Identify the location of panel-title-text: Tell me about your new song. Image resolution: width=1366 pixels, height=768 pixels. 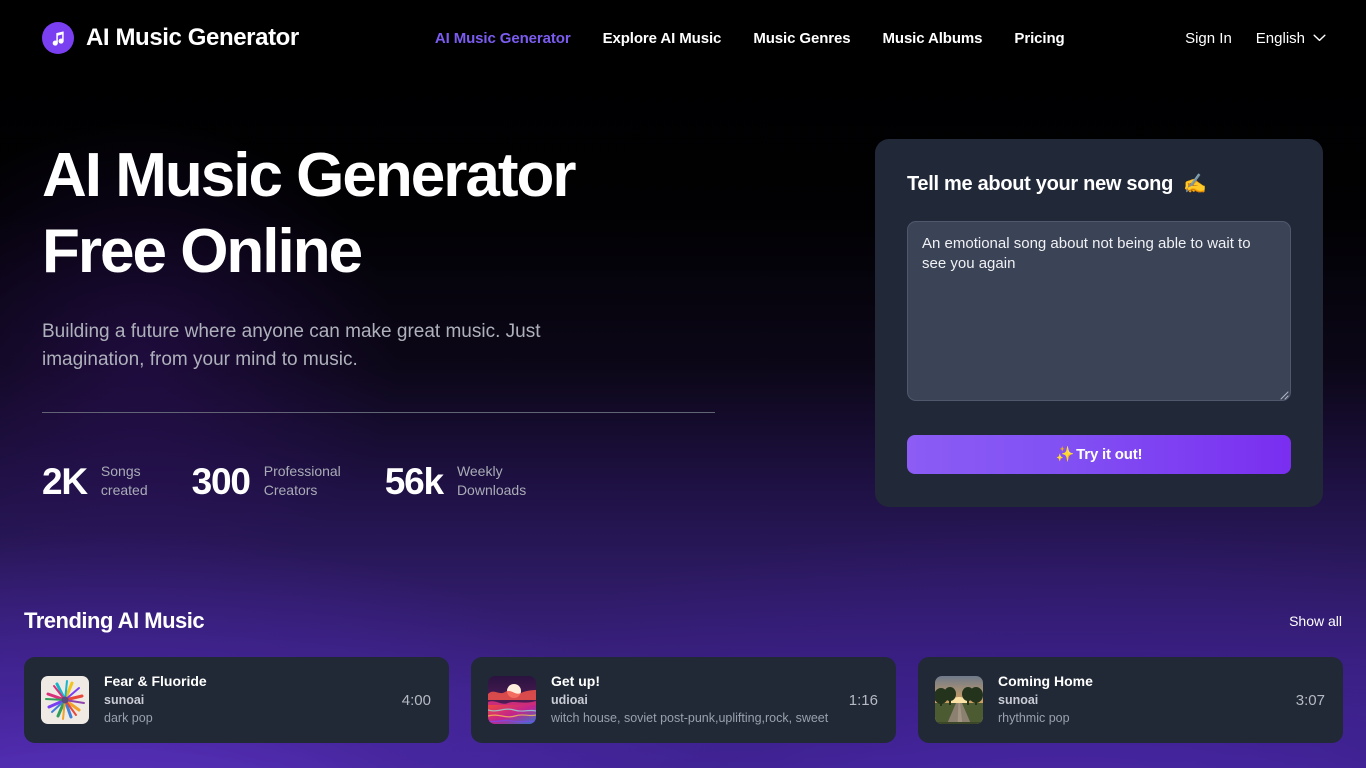
(1040, 184).